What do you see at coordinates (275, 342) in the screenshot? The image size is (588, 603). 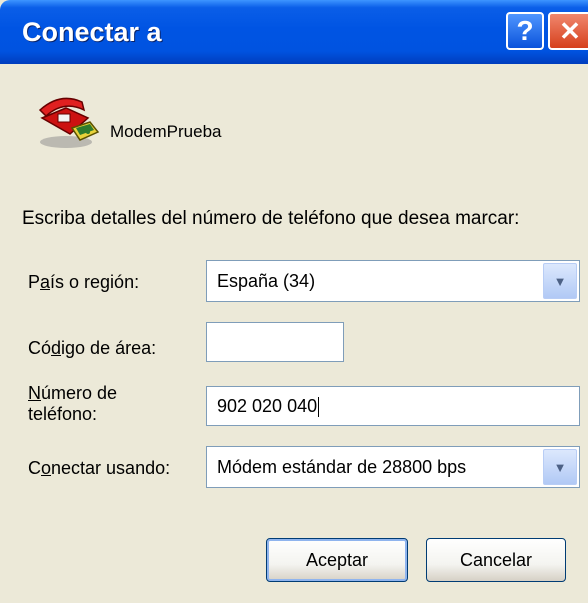 I see `area-code-input` at bounding box center [275, 342].